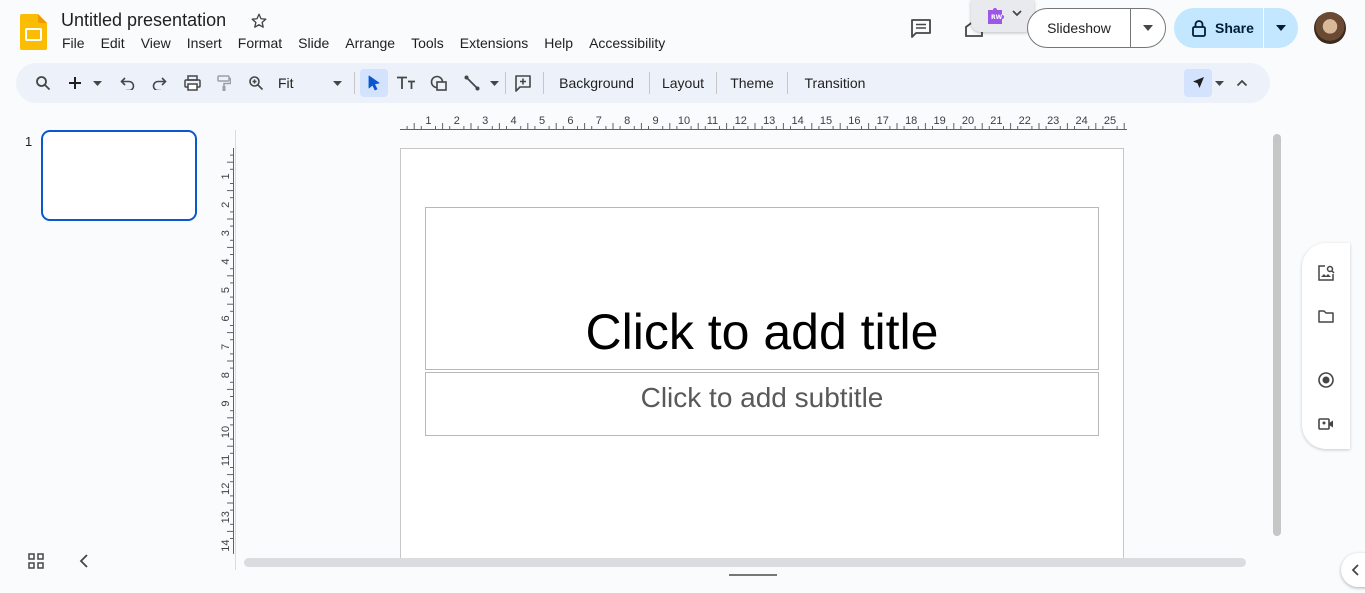  Describe the element at coordinates (753, 575) in the screenshot. I see `speaker-notes-handle` at that location.